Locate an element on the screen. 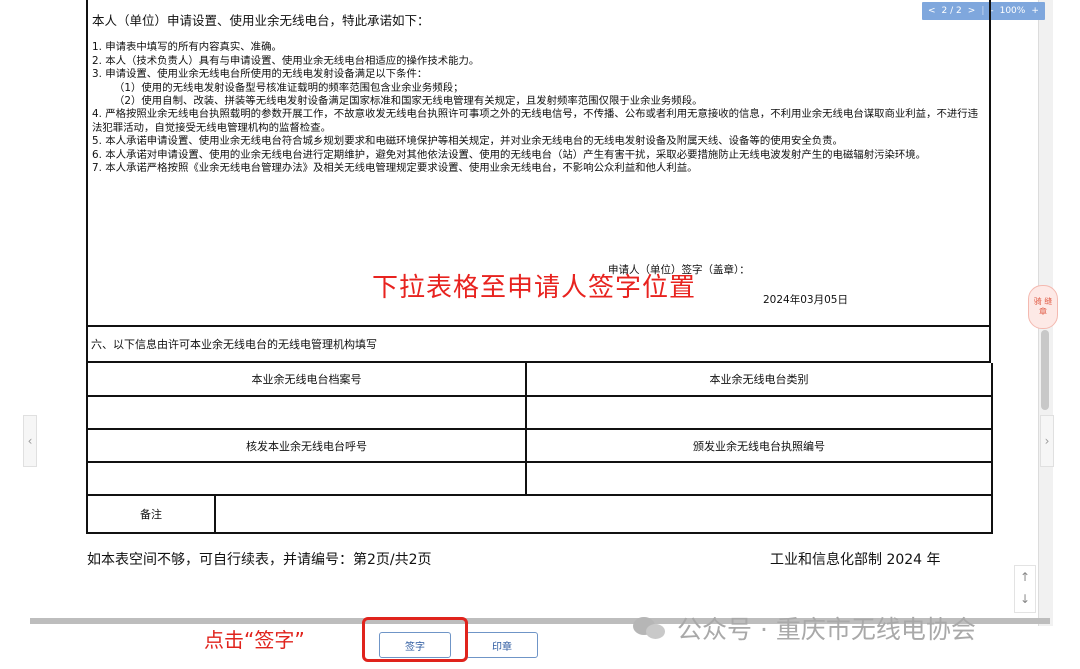  license-number-cell is located at coordinates (759, 478).